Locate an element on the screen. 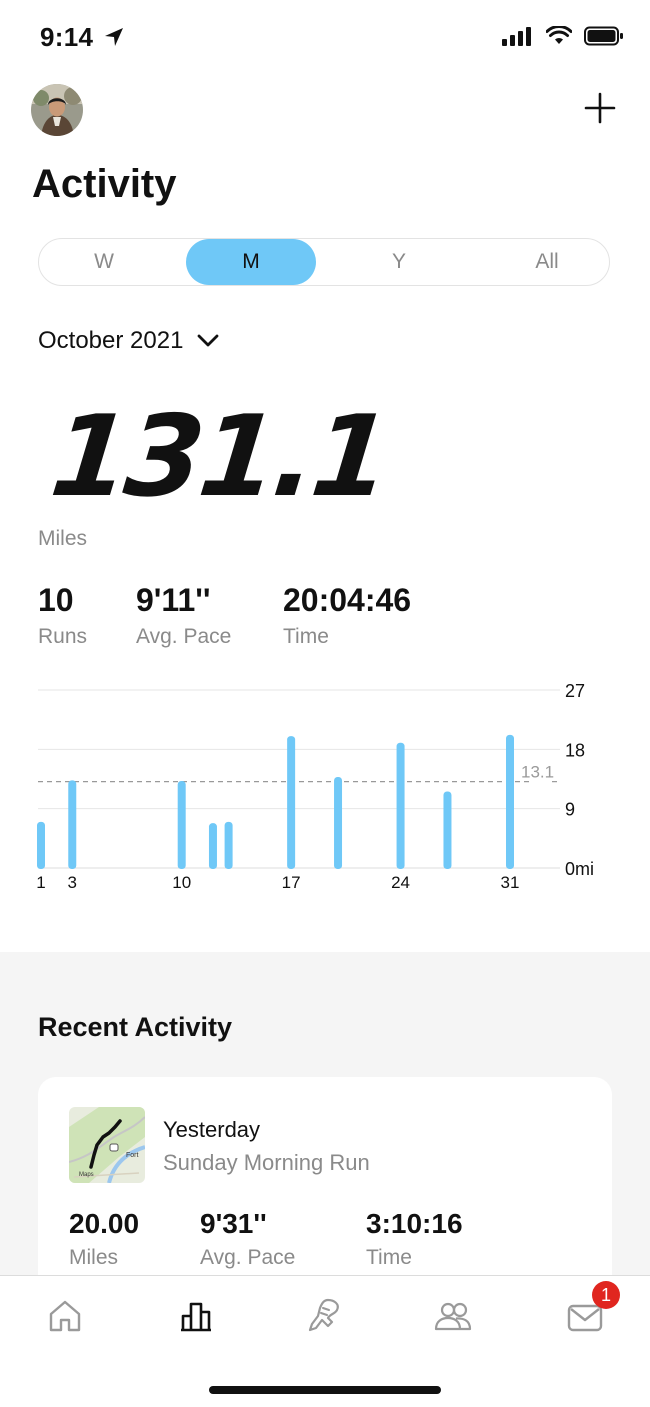 Image resolution: width=650 pixels, height=1407 pixels. chart-x-tick-label: 24 is located at coordinates (400, 882).